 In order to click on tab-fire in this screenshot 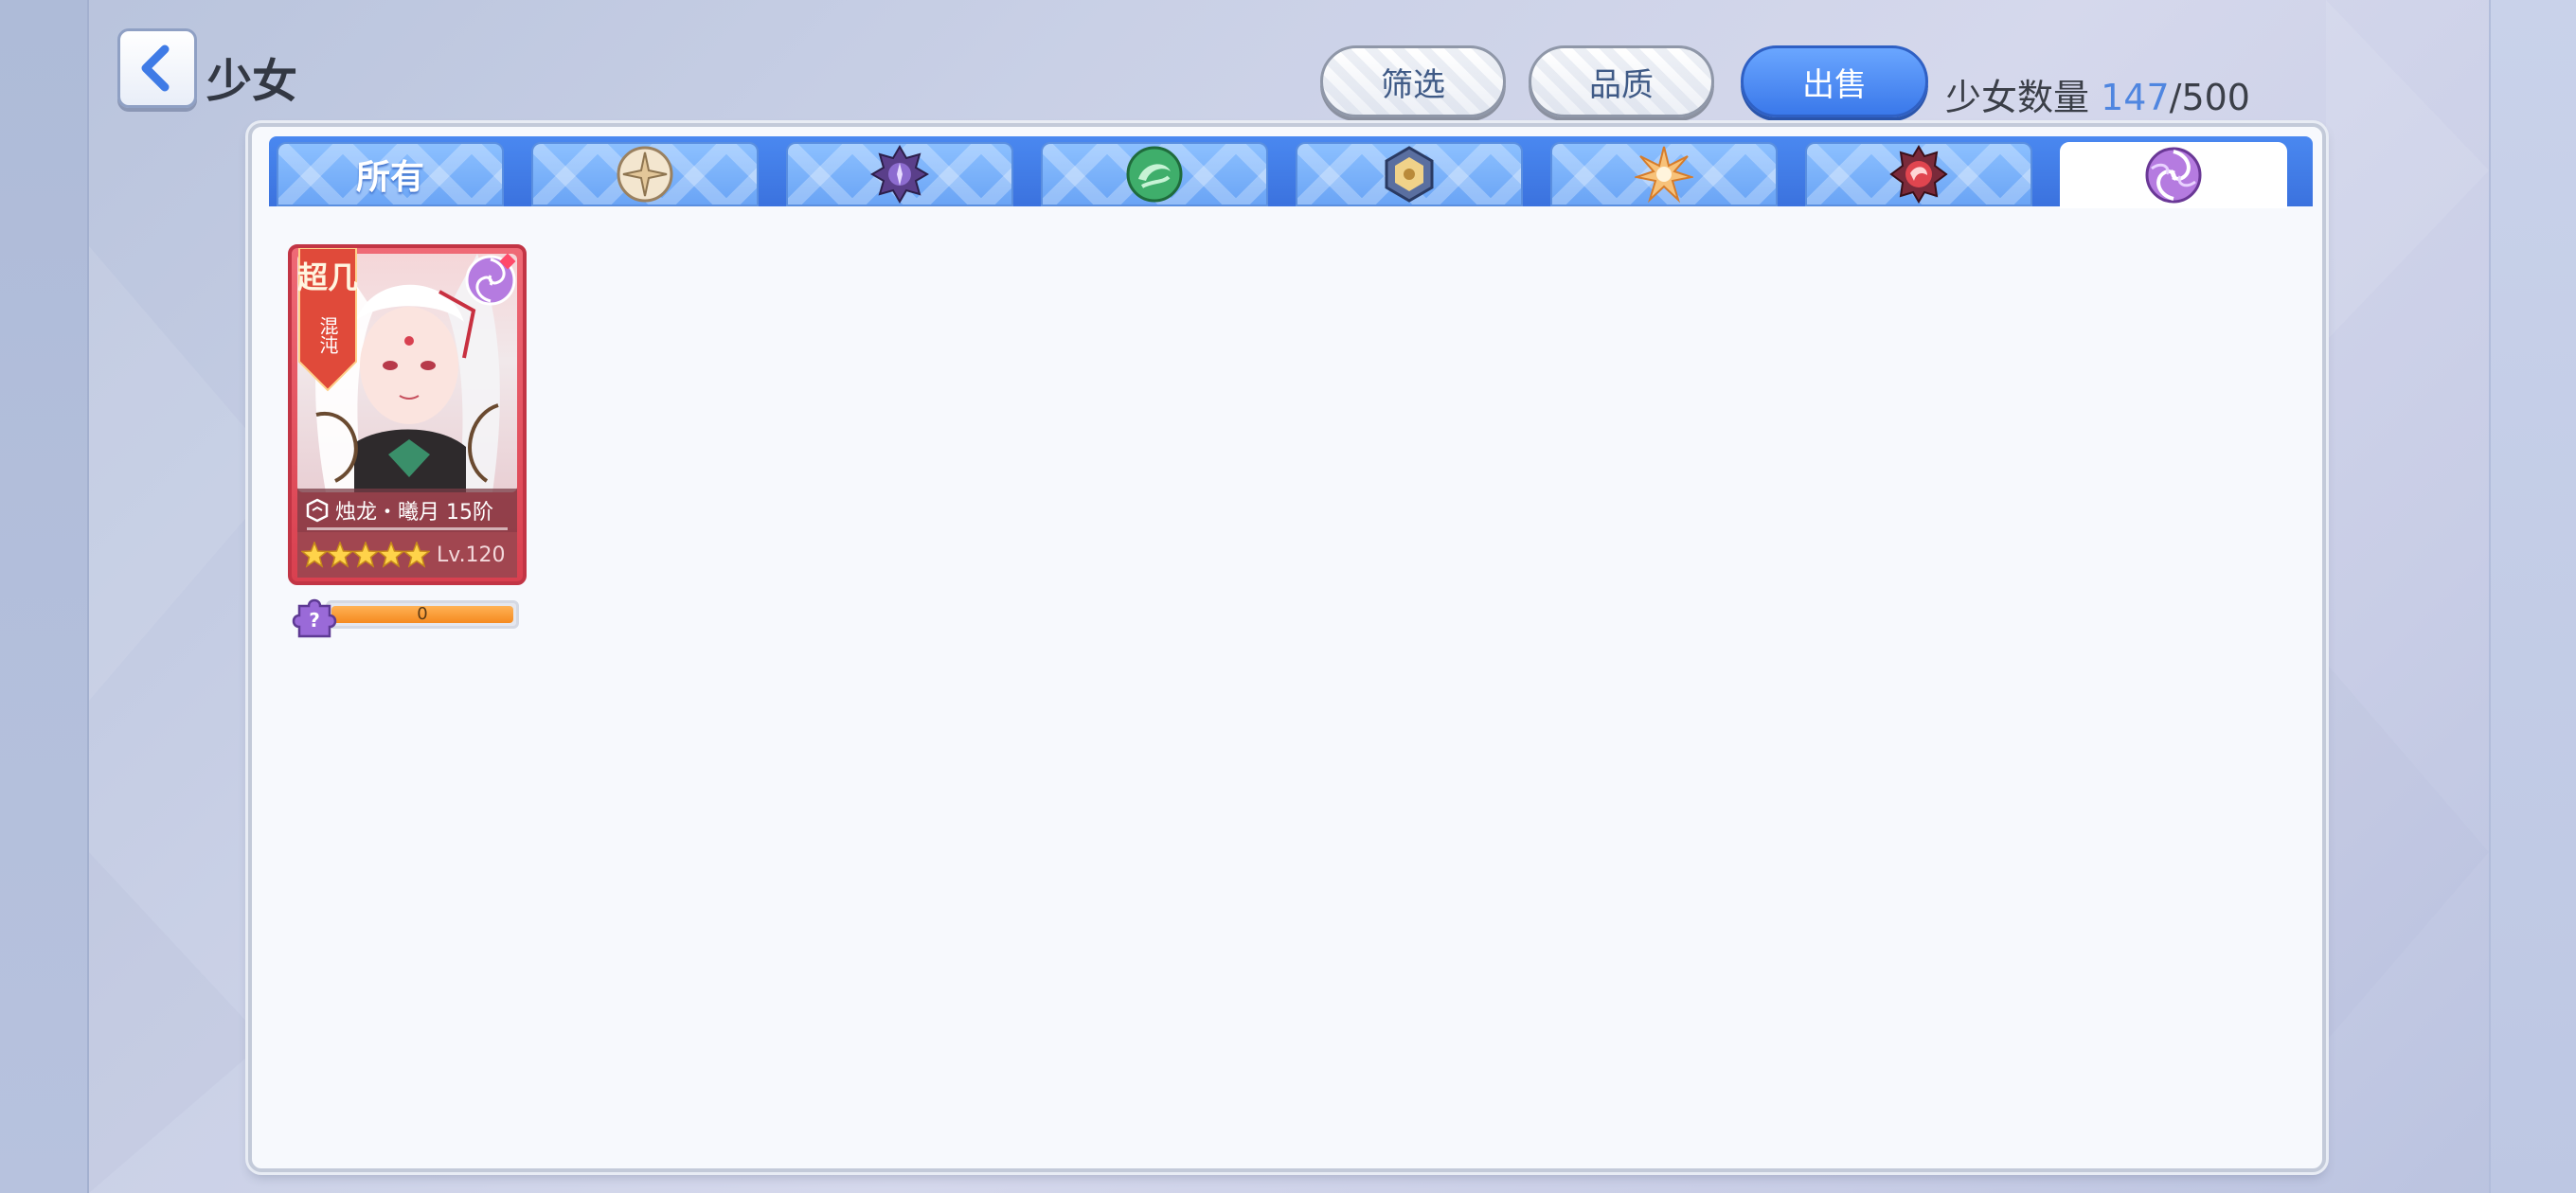, I will do `click(1664, 174)`.